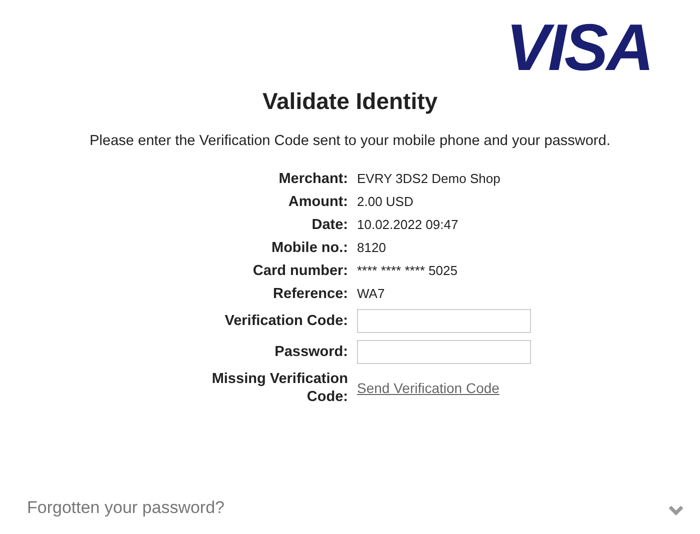 This screenshot has height=534, width=700. I want to click on instruction-text: Please enter the Verification Code sent to your mobile phone and your password., so click(350, 141).